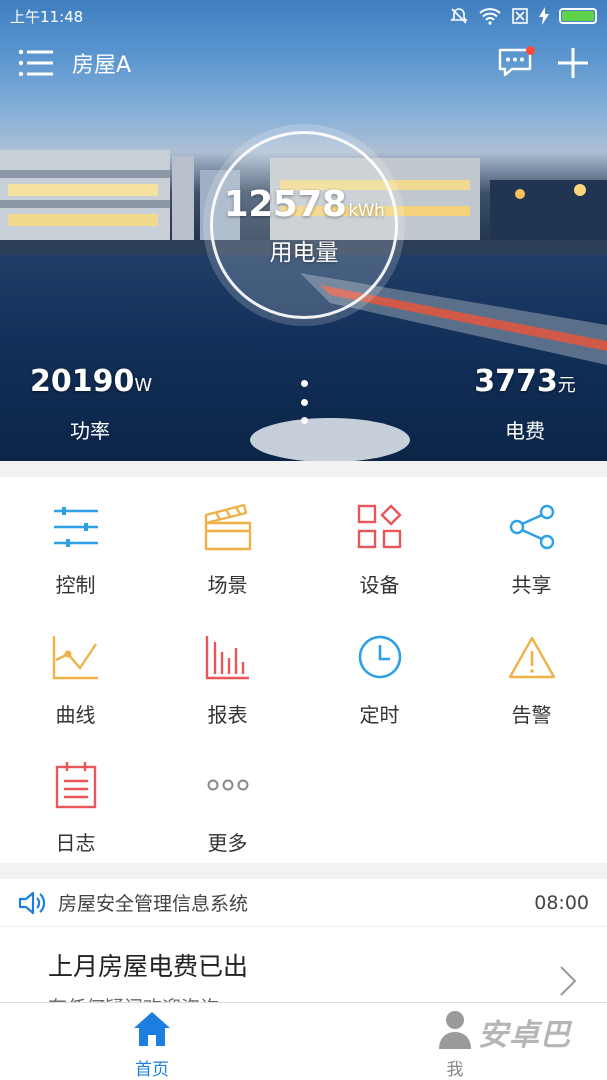 The image size is (607, 1080). What do you see at coordinates (153, 904) in the screenshot?
I see `notice-text: 房屋安全管理信息系统` at bounding box center [153, 904].